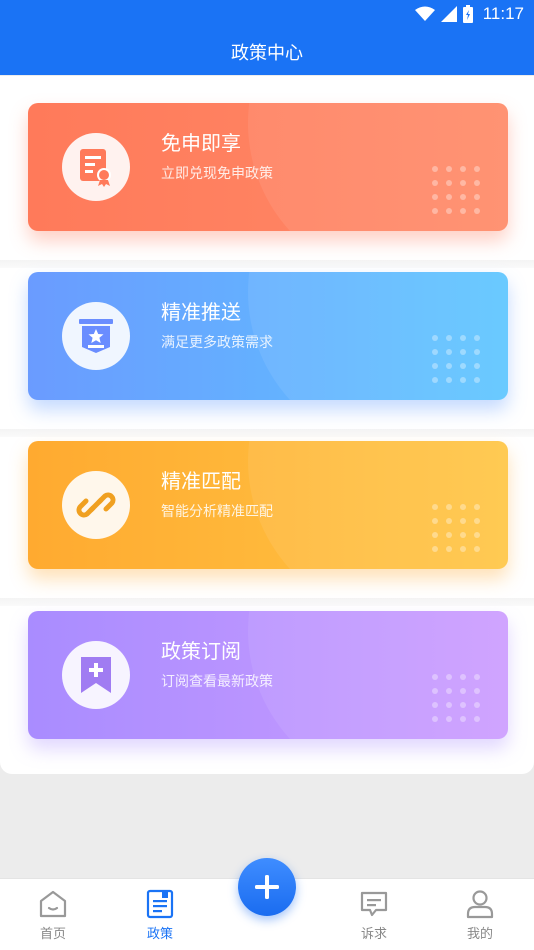  I want to click on wifi-icon, so click(424, 13).